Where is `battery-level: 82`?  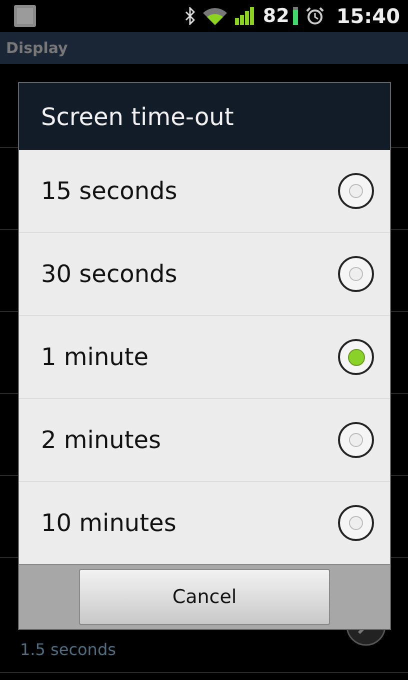 battery-level: 82 is located at coordinates (276, 16).